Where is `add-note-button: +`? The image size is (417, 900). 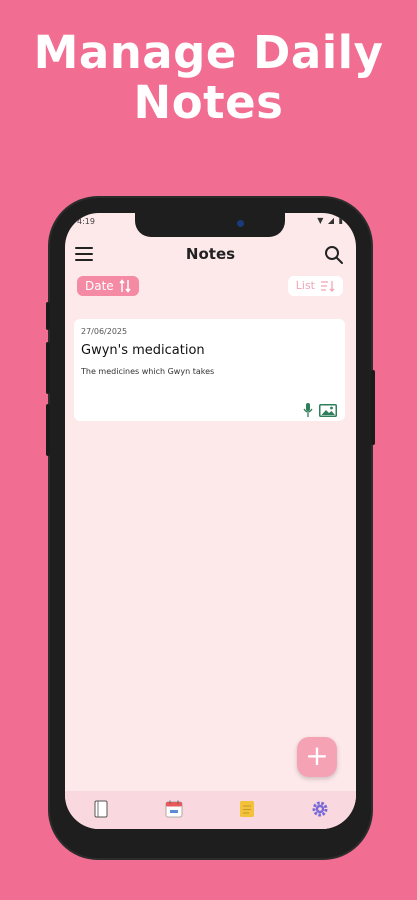
add-note-button: + is located at coordinates (317, 757).